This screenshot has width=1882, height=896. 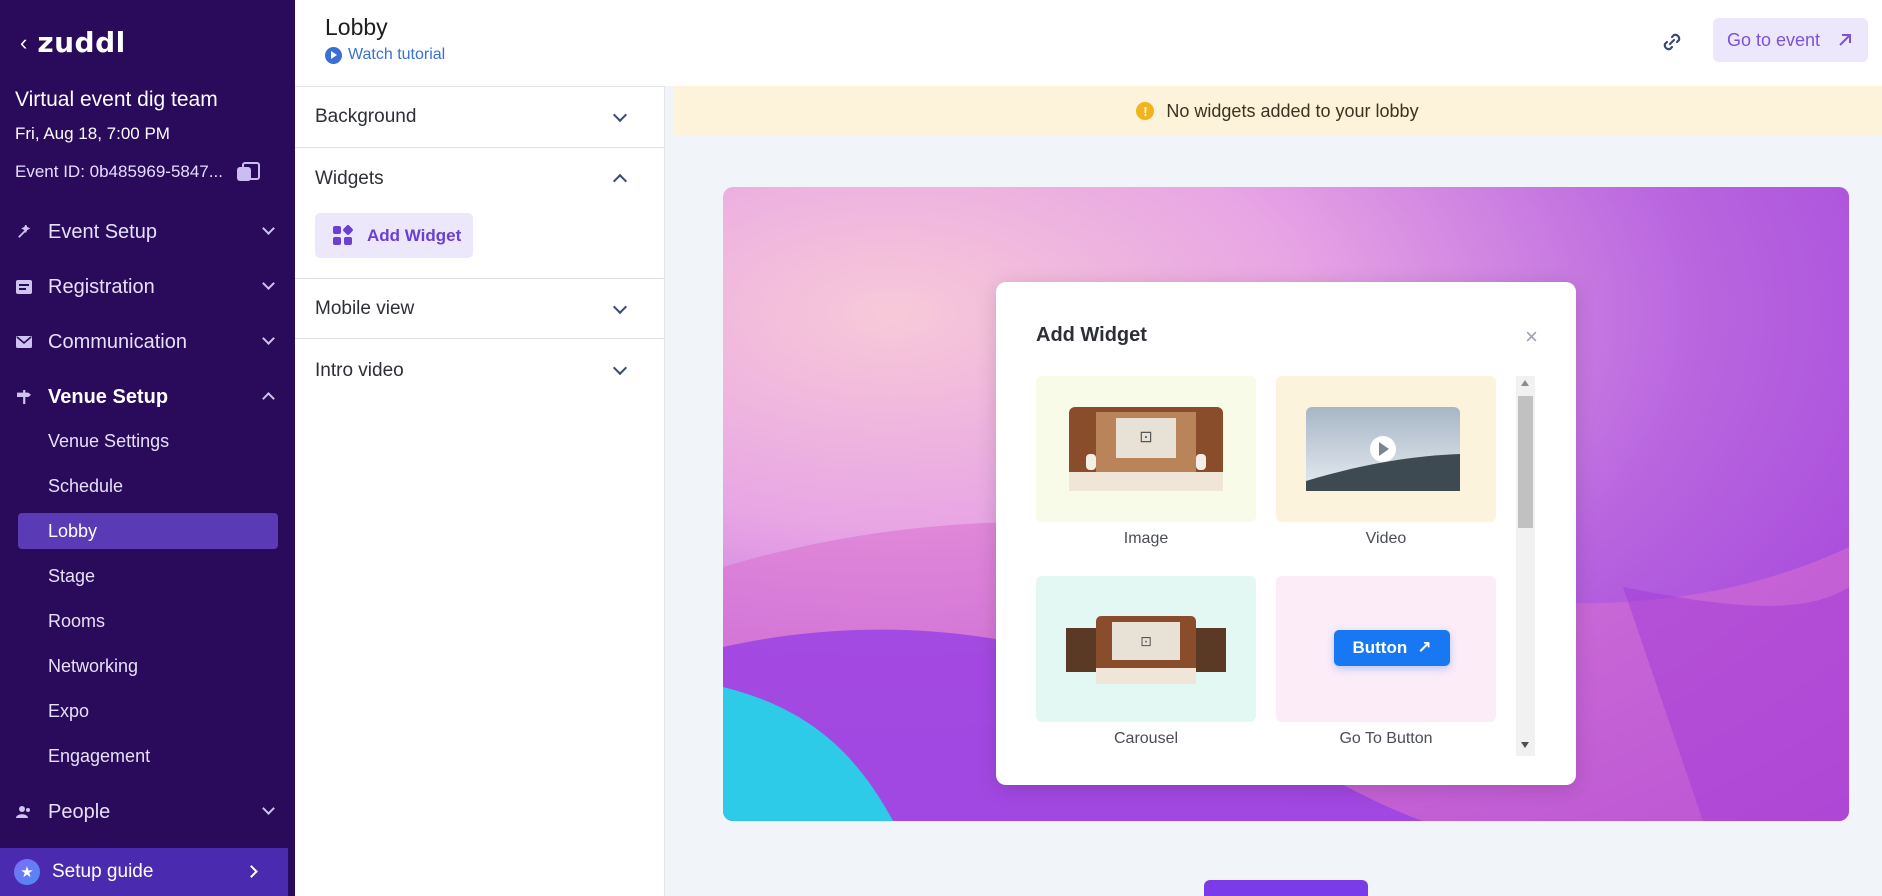 What do you see at coordinates (116, 99) in the screenshot?
I see `event-name: Virtual event dig team` at bounding box center [116, 99].